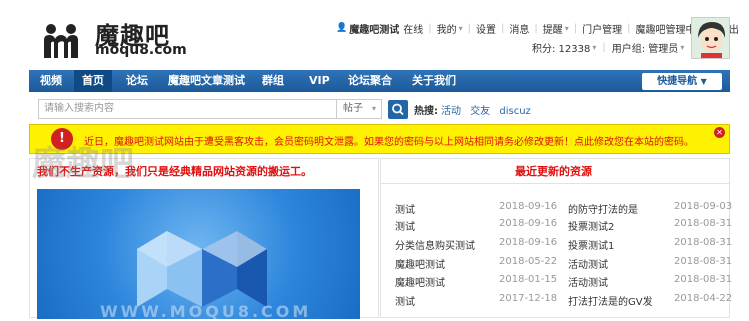 The image size is (749, 321). What do you see at coordinates (677, 81) in the screenshot?
I see `quick-nav-label: 快捷导航` at bounding box center [677, 81].